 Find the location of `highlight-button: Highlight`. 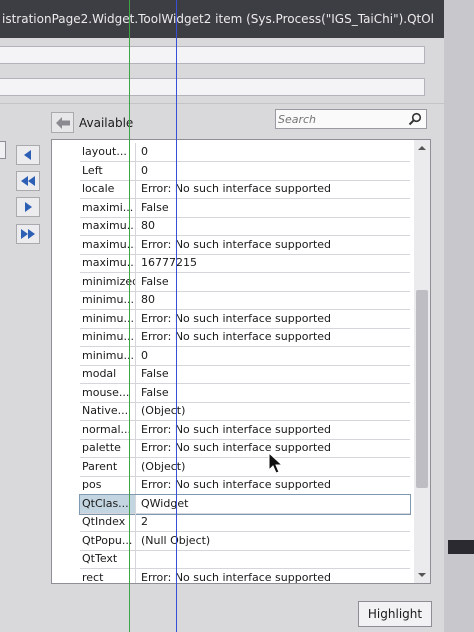

highlight-button: Highlight is located at coordinates (395, 614).